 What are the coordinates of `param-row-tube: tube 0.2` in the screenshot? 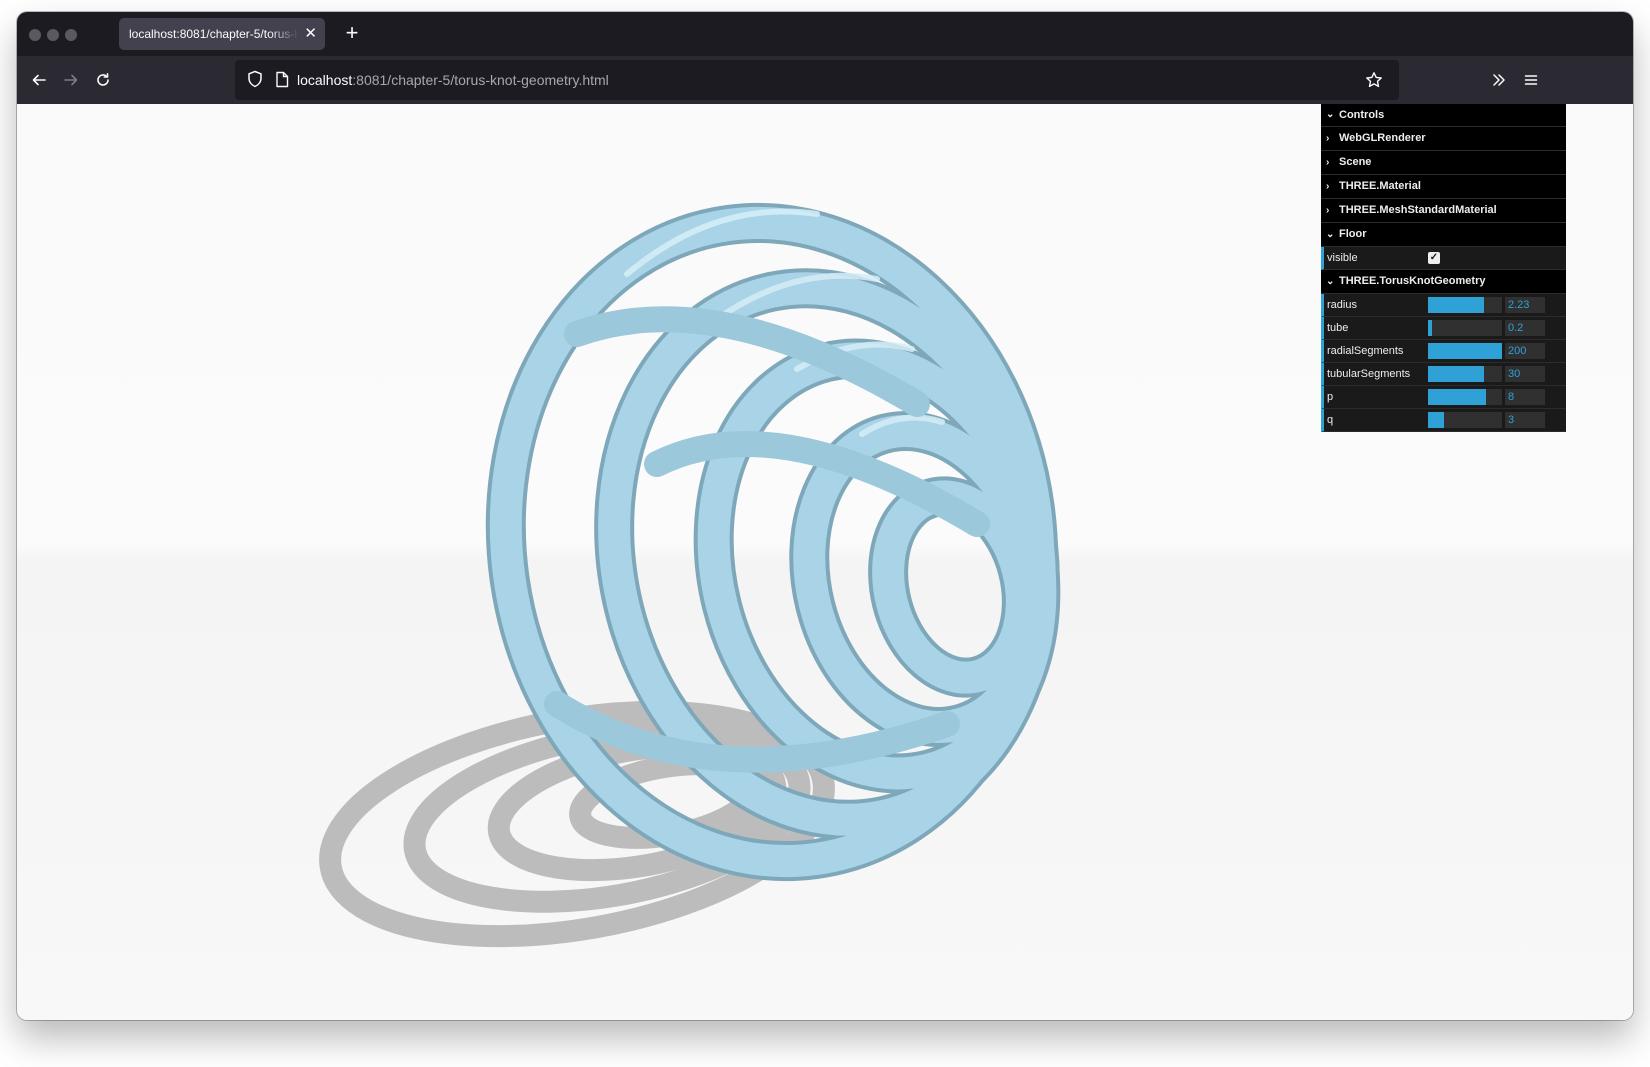 It's located at (1443, 328).